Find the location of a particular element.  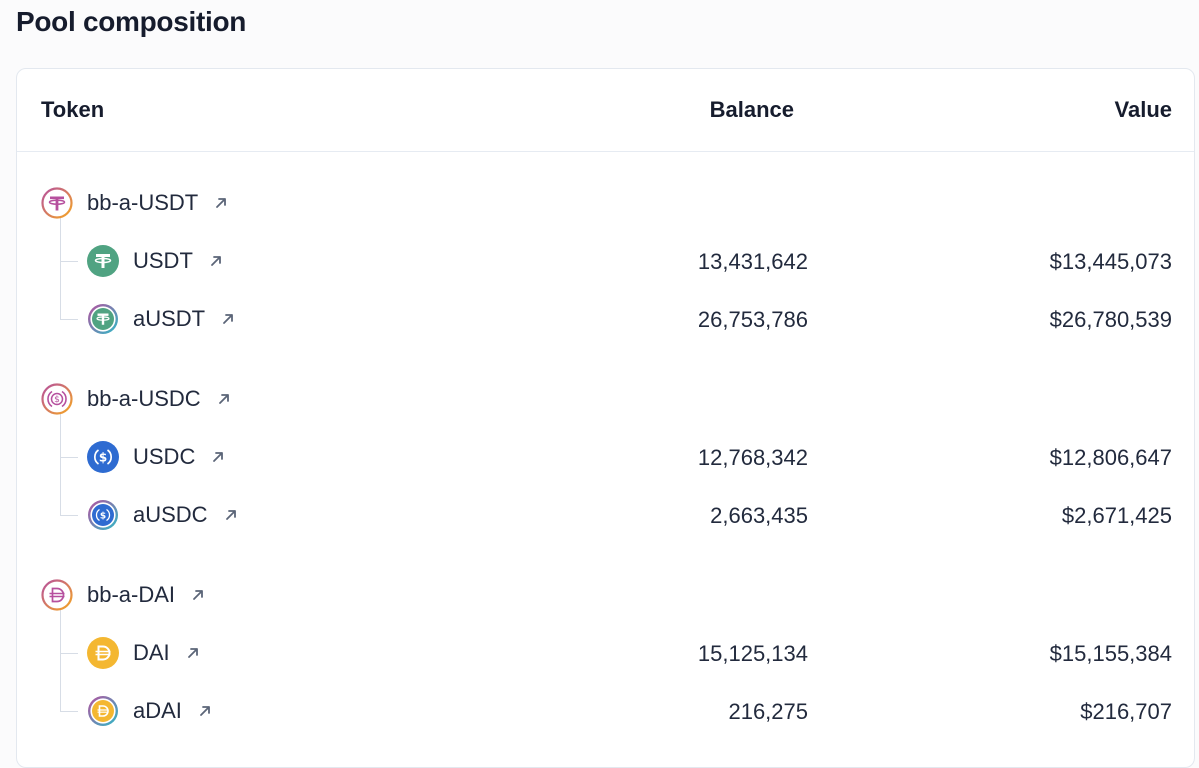

token-name: aDAI is located at coordinates (157, 710).